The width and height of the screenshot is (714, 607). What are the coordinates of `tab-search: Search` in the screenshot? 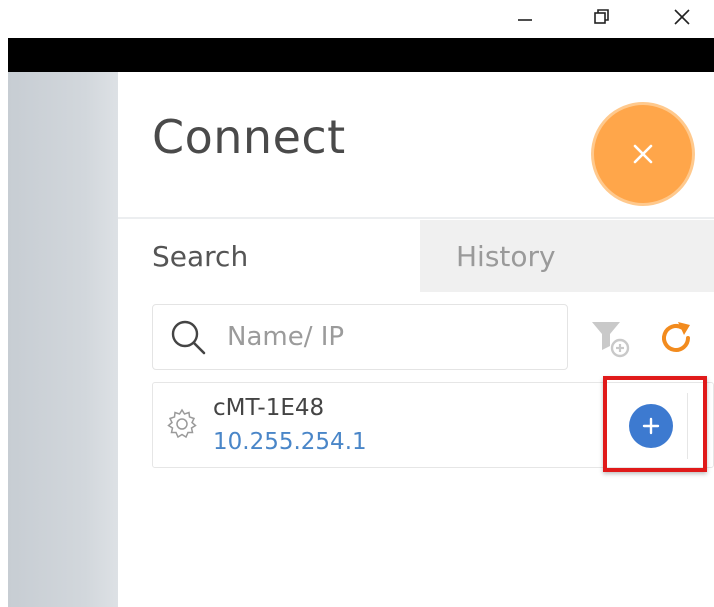 It's located at (269, 256).